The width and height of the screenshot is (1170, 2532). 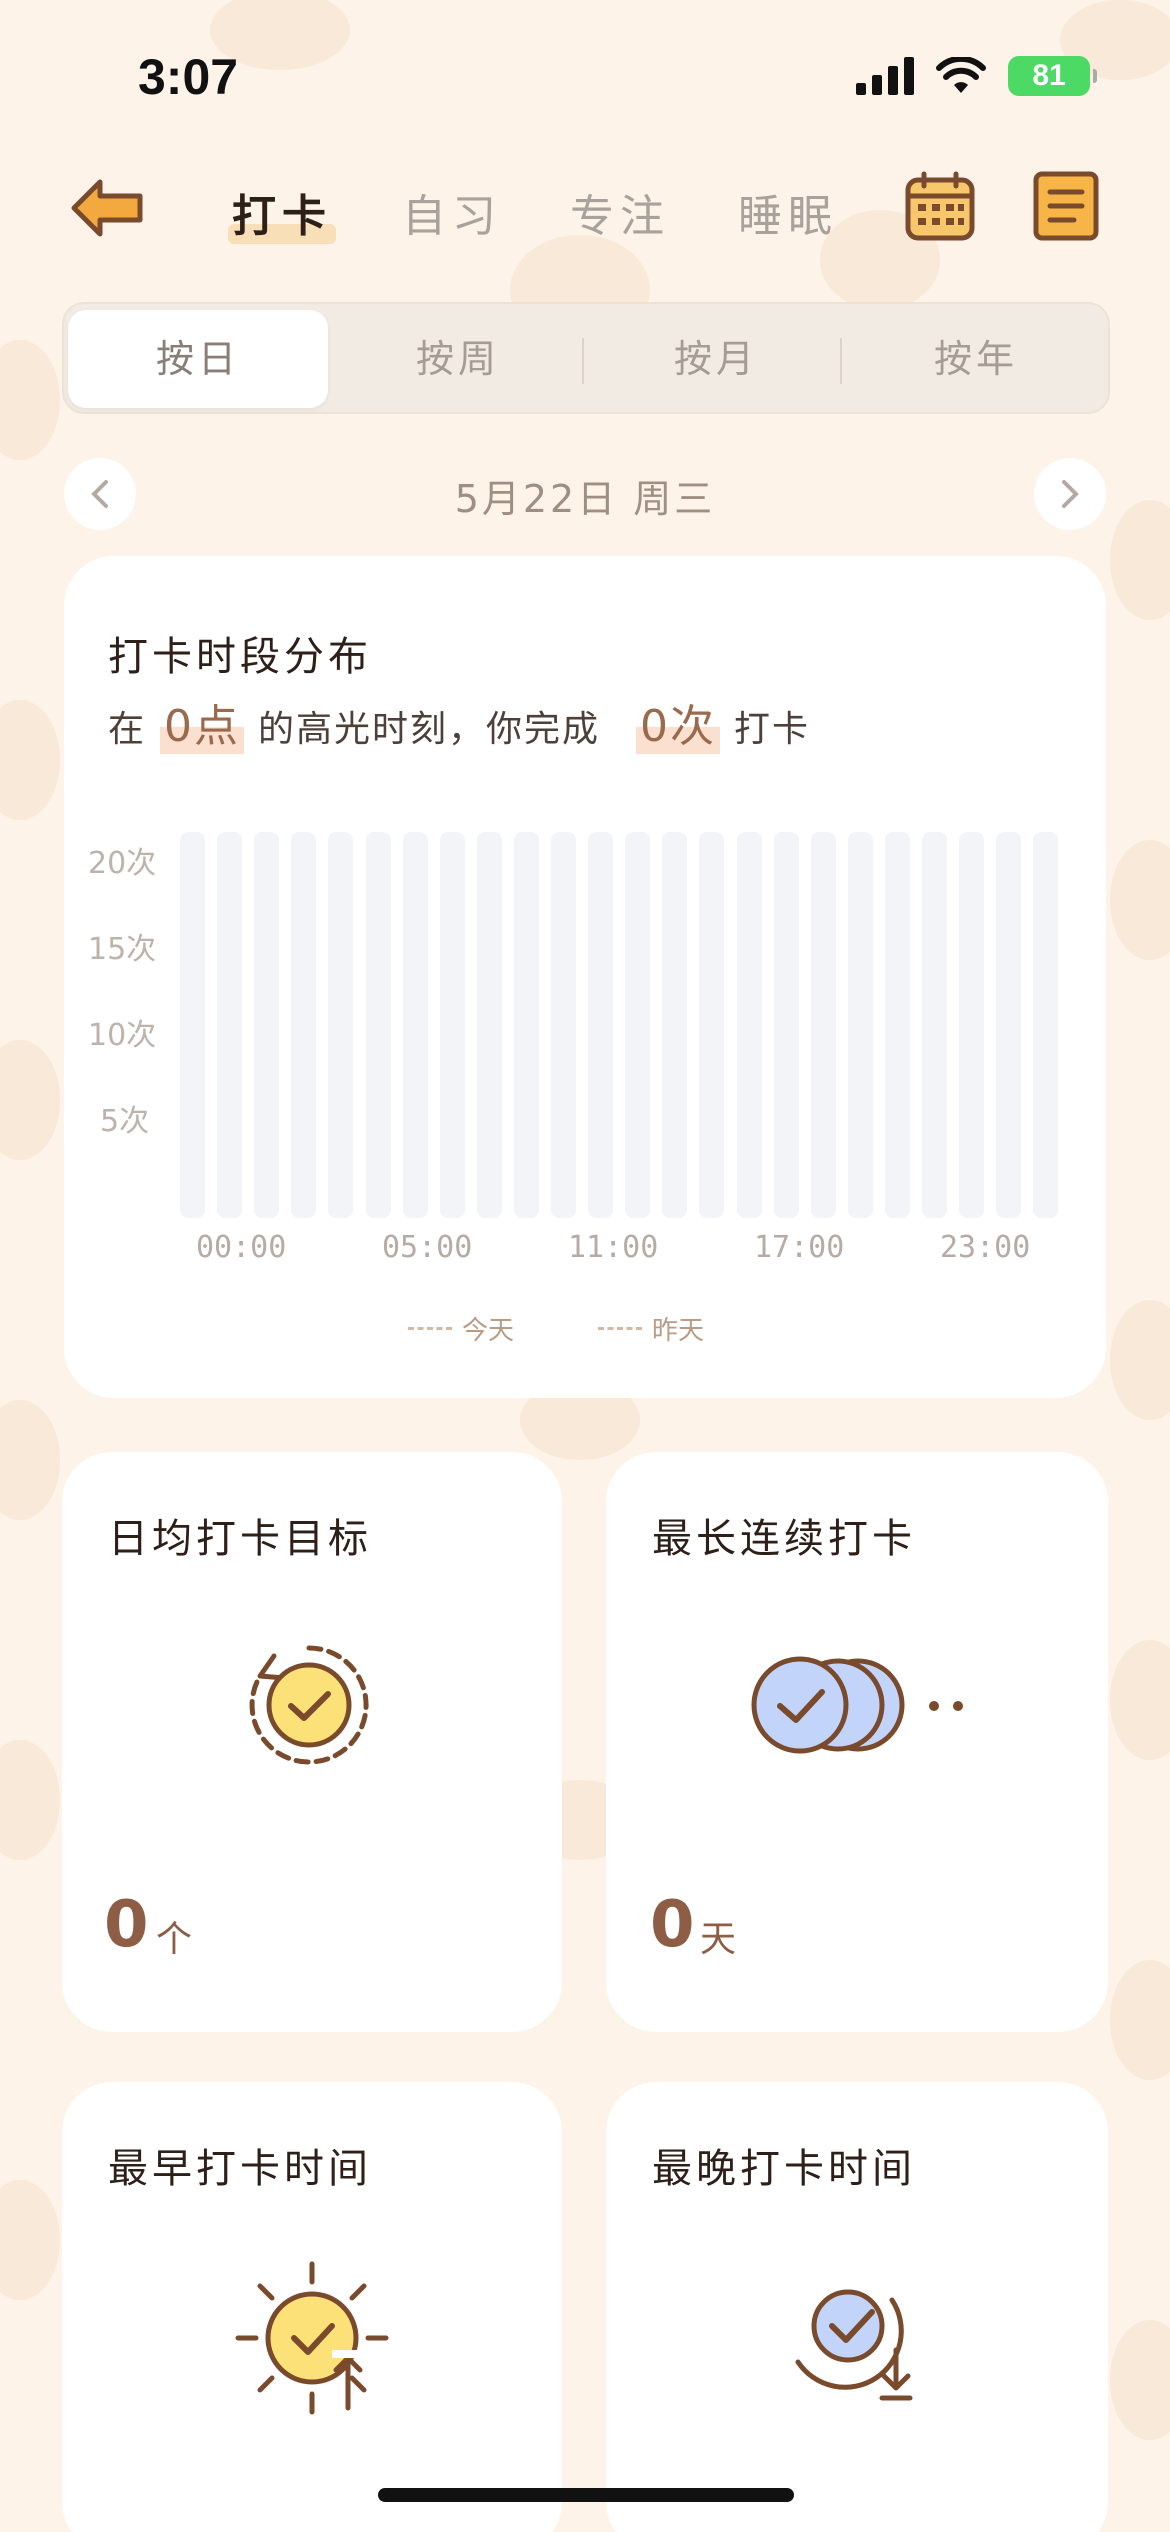 What do you see at coordinates (1049, 75) in the screenshot?
I see `battery-level: 81` at bounding box center [1049, 75].